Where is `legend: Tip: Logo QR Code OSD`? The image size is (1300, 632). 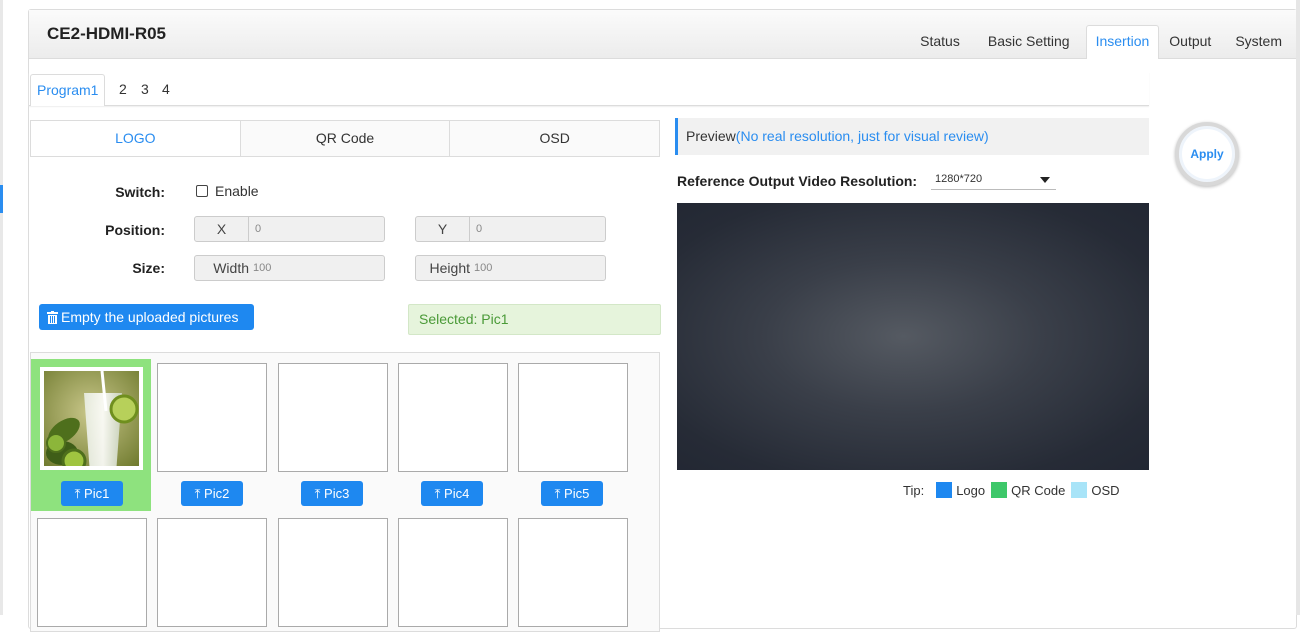
legend: Tip: Logo QR Code OSD is located at coordinates (1011, 490).